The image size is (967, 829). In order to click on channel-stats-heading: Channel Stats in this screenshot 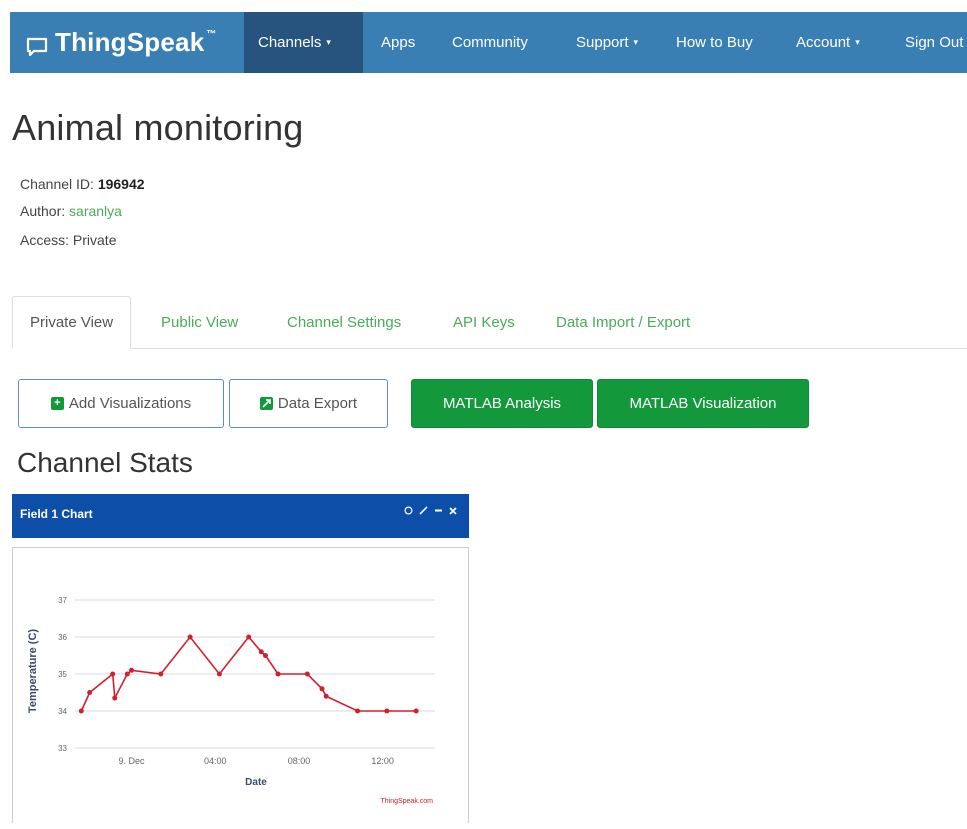, I will do `click(105, 462)`.